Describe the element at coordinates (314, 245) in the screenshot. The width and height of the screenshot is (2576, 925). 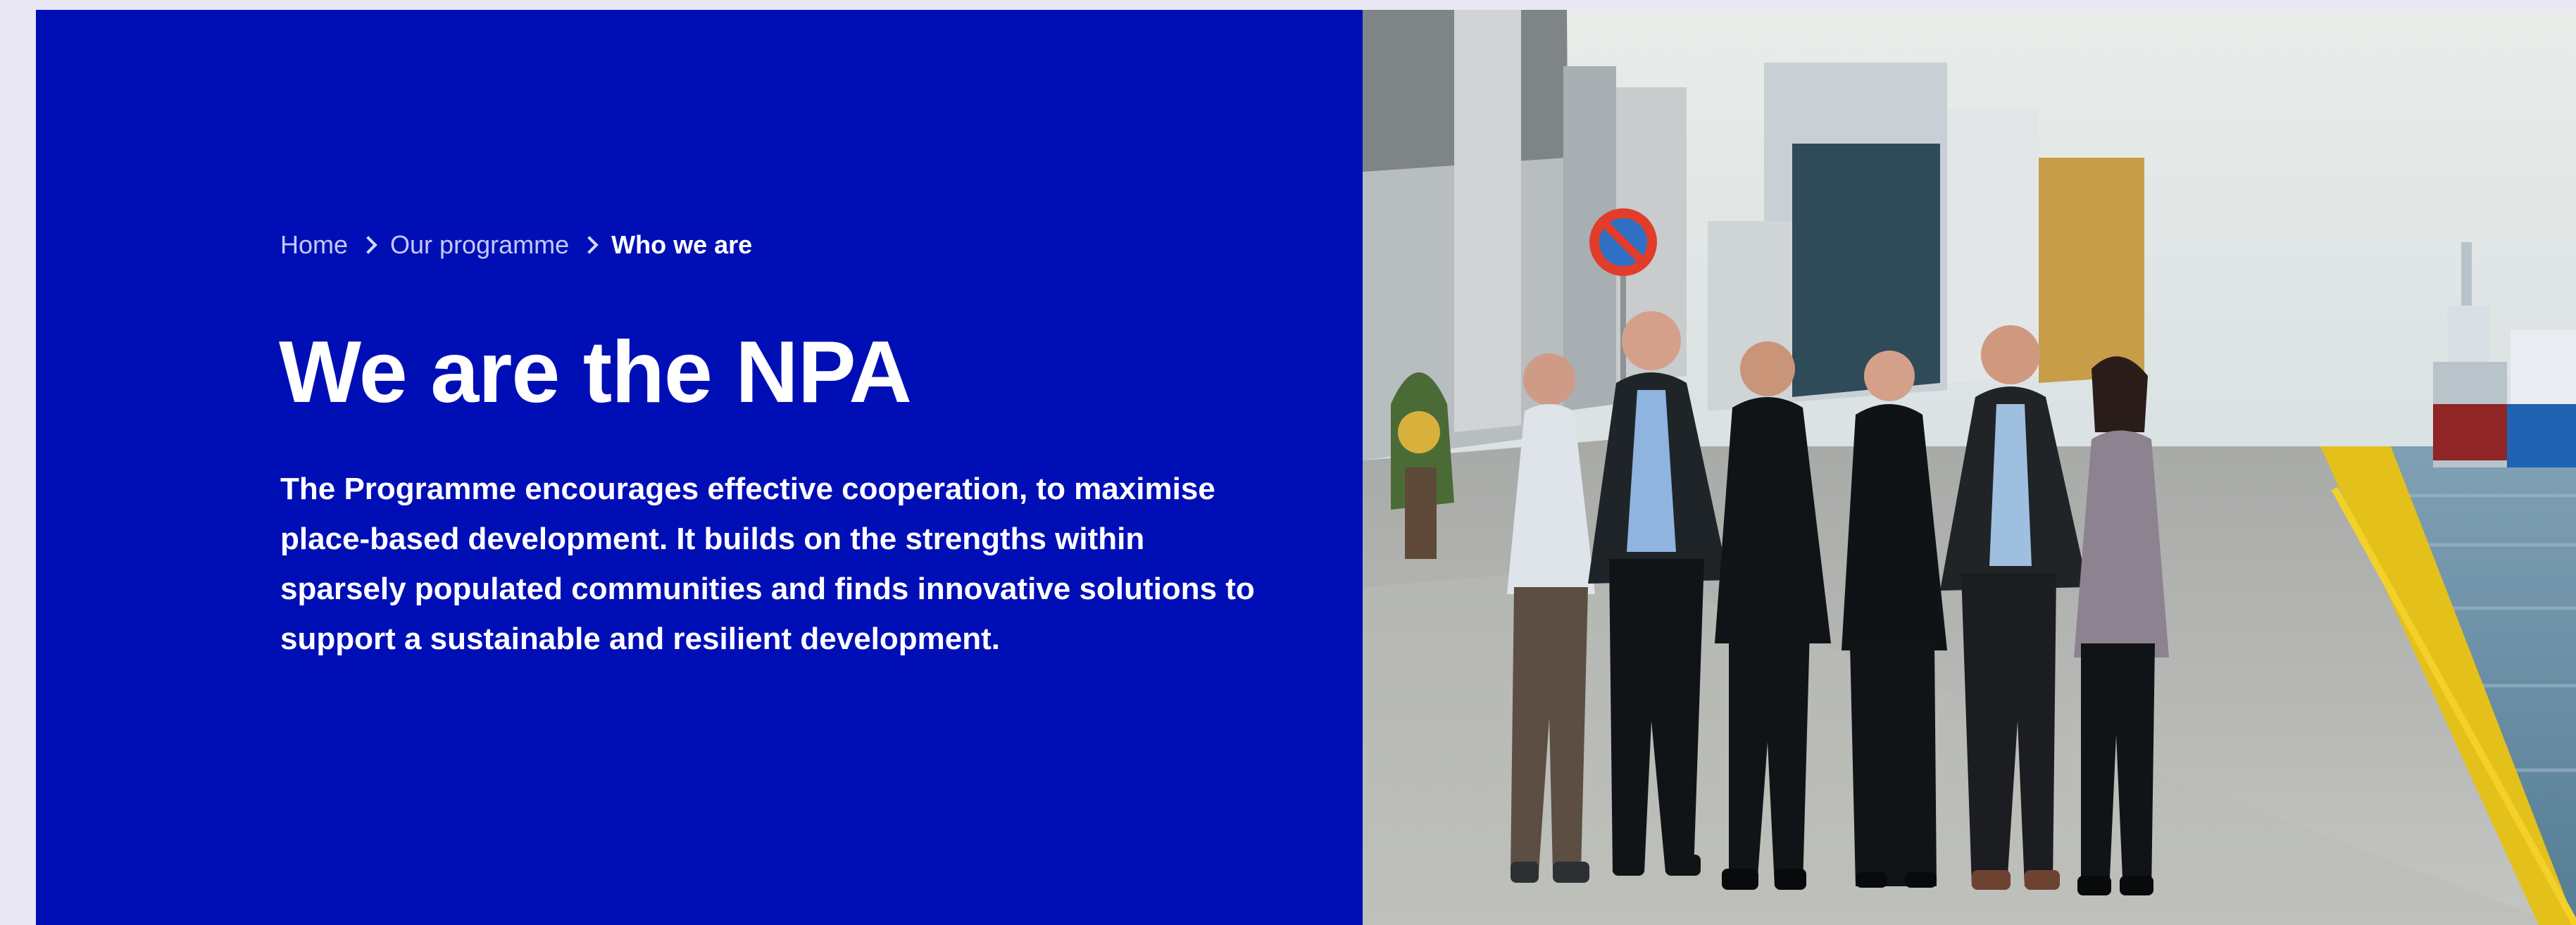
I see `breadcrumb-home-link: Home` at that location.